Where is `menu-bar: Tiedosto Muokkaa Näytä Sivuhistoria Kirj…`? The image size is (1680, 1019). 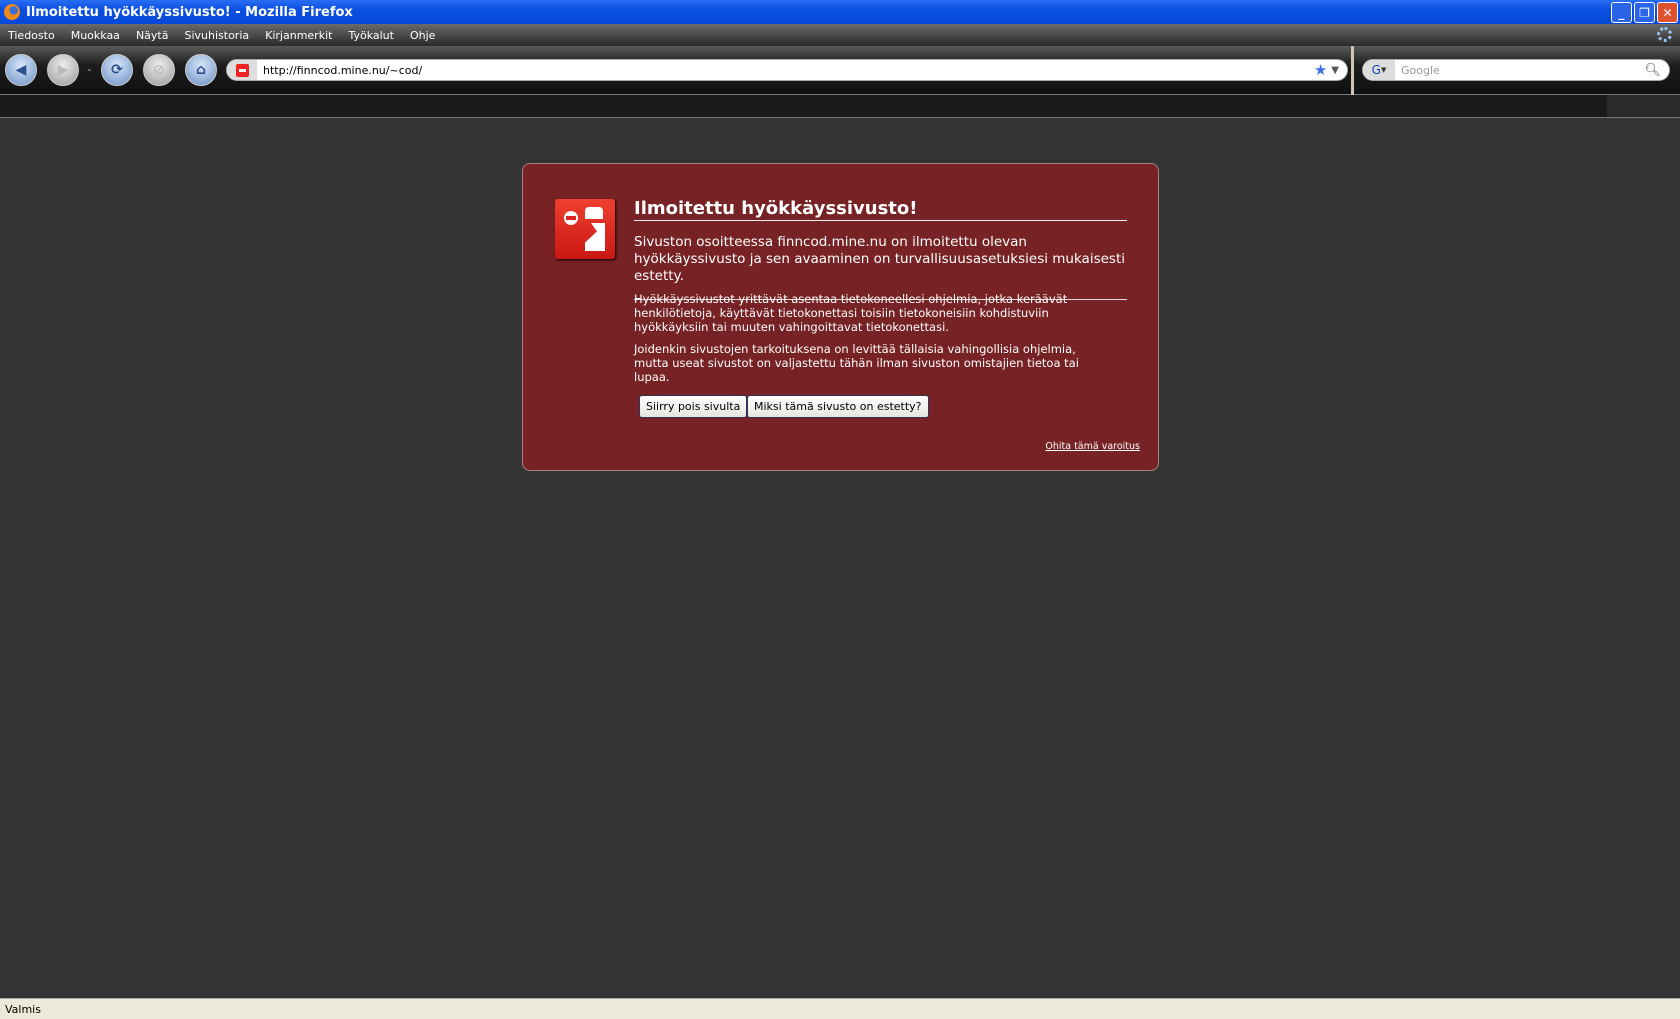 menu-bar: Tiedosto Muokkaa Näytä Sivuhistoria Kirj… is located at coordinates (840, 35).